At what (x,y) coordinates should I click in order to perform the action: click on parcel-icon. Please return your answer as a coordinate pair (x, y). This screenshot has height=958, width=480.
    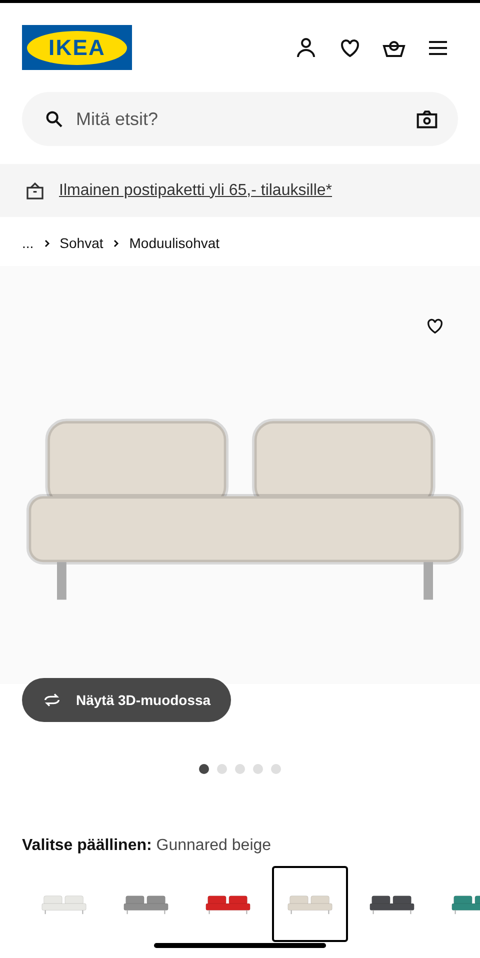
    Looking at the image, I should click on (35, 190).